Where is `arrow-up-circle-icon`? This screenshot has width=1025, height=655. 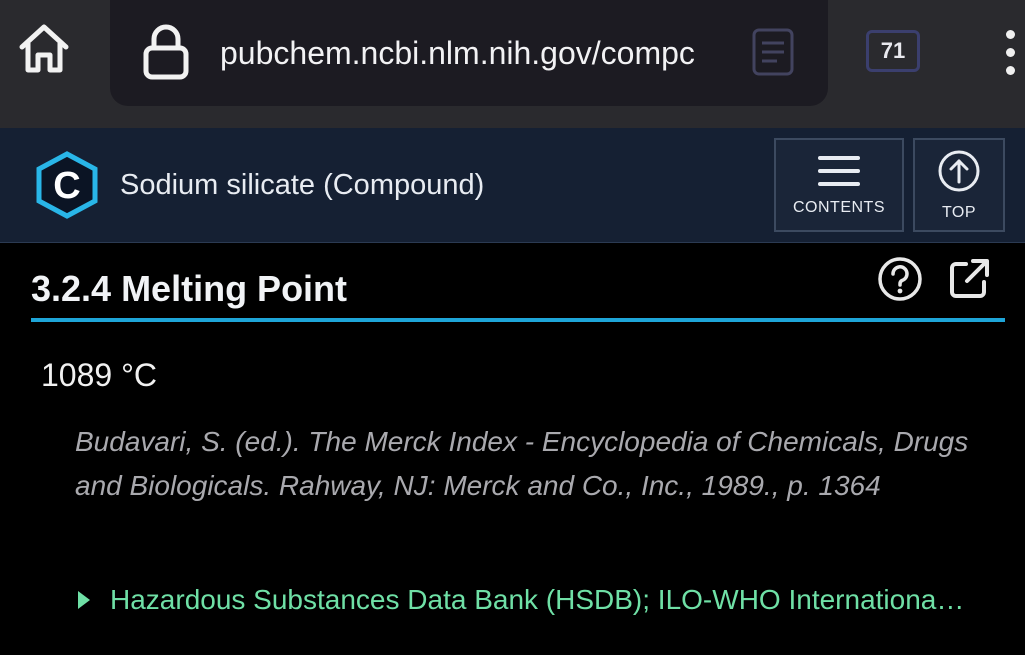
arrow-up-circle-icon is located at coordinates (959, 173).